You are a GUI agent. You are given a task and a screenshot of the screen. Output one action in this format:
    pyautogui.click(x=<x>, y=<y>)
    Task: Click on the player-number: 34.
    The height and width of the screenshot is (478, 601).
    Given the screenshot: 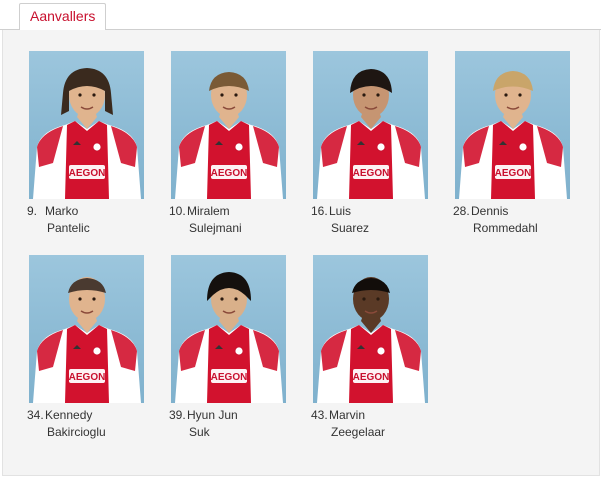 What is the action you would take?
    pyautogui.click(x=35, y=415)
    